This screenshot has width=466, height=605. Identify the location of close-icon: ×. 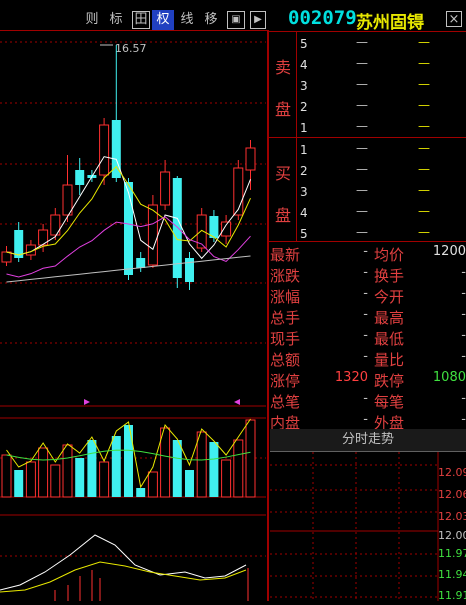
(454, 19).